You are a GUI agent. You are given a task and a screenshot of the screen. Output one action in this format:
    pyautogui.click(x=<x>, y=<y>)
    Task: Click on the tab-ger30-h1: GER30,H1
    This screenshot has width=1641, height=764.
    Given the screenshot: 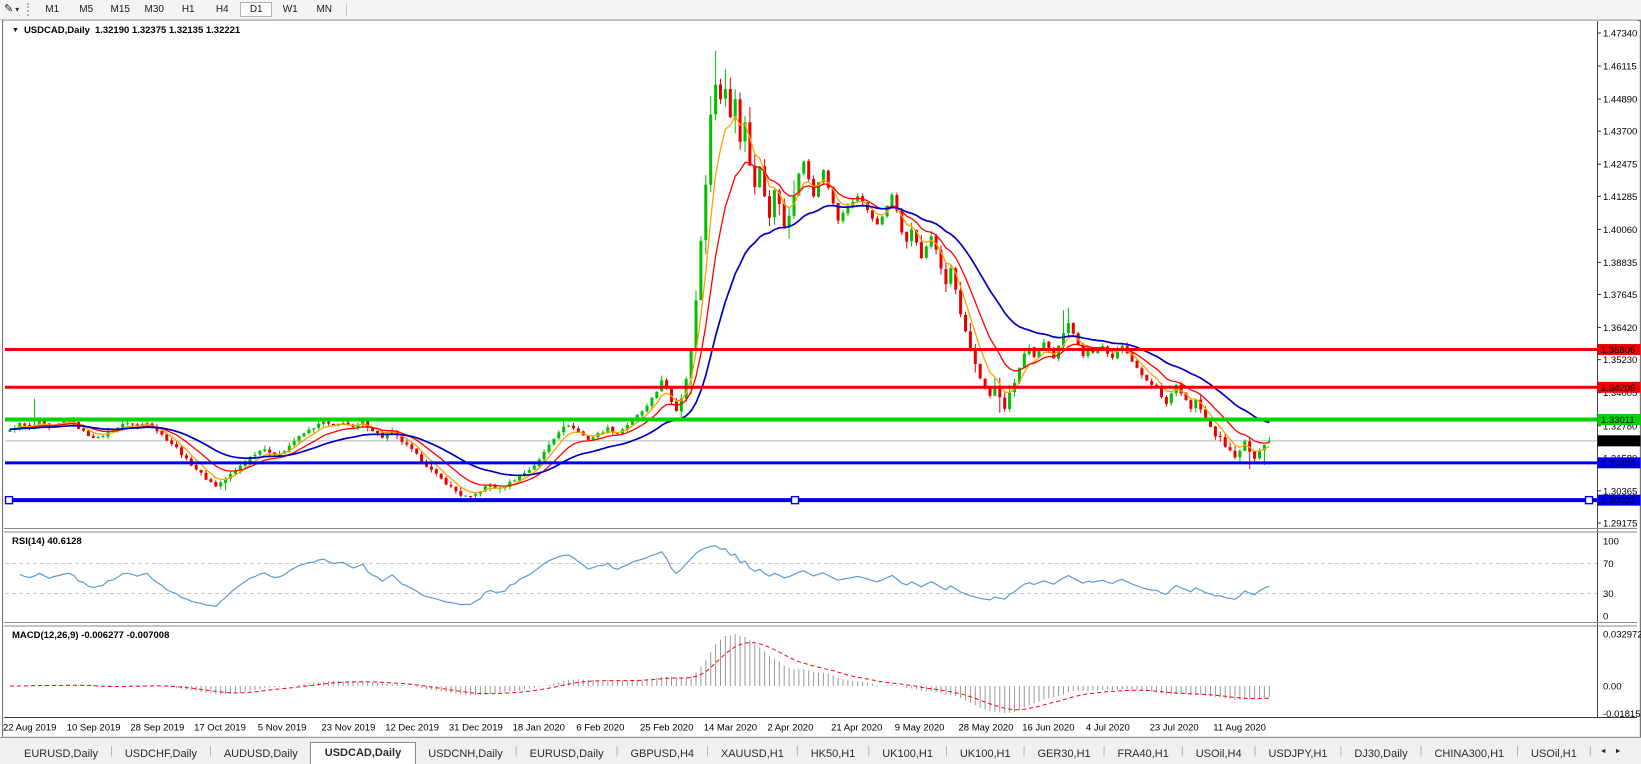 What is the action you would take?
    pyautogui.click(x=1063, y=754)
    